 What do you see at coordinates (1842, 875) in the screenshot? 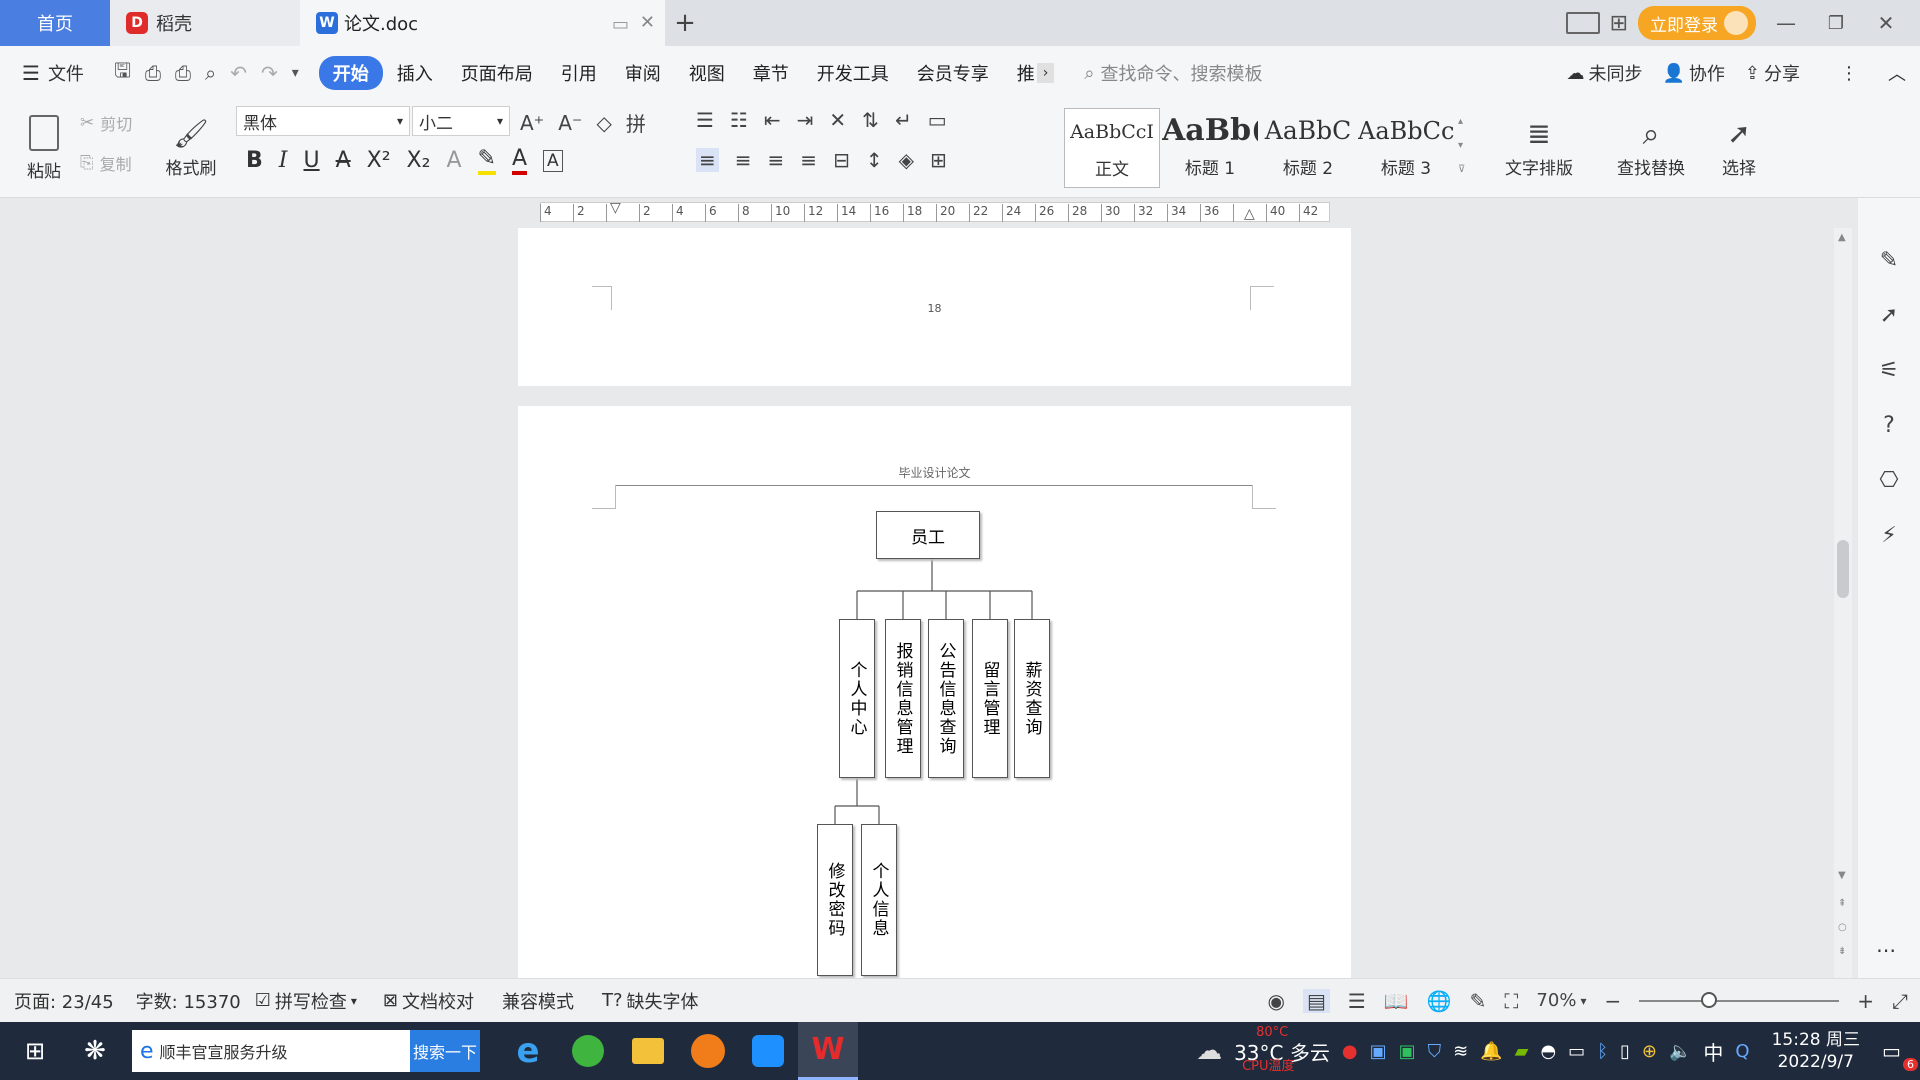
I see `scroll-down-icon: ▼` at bounding box center [1842, 875].